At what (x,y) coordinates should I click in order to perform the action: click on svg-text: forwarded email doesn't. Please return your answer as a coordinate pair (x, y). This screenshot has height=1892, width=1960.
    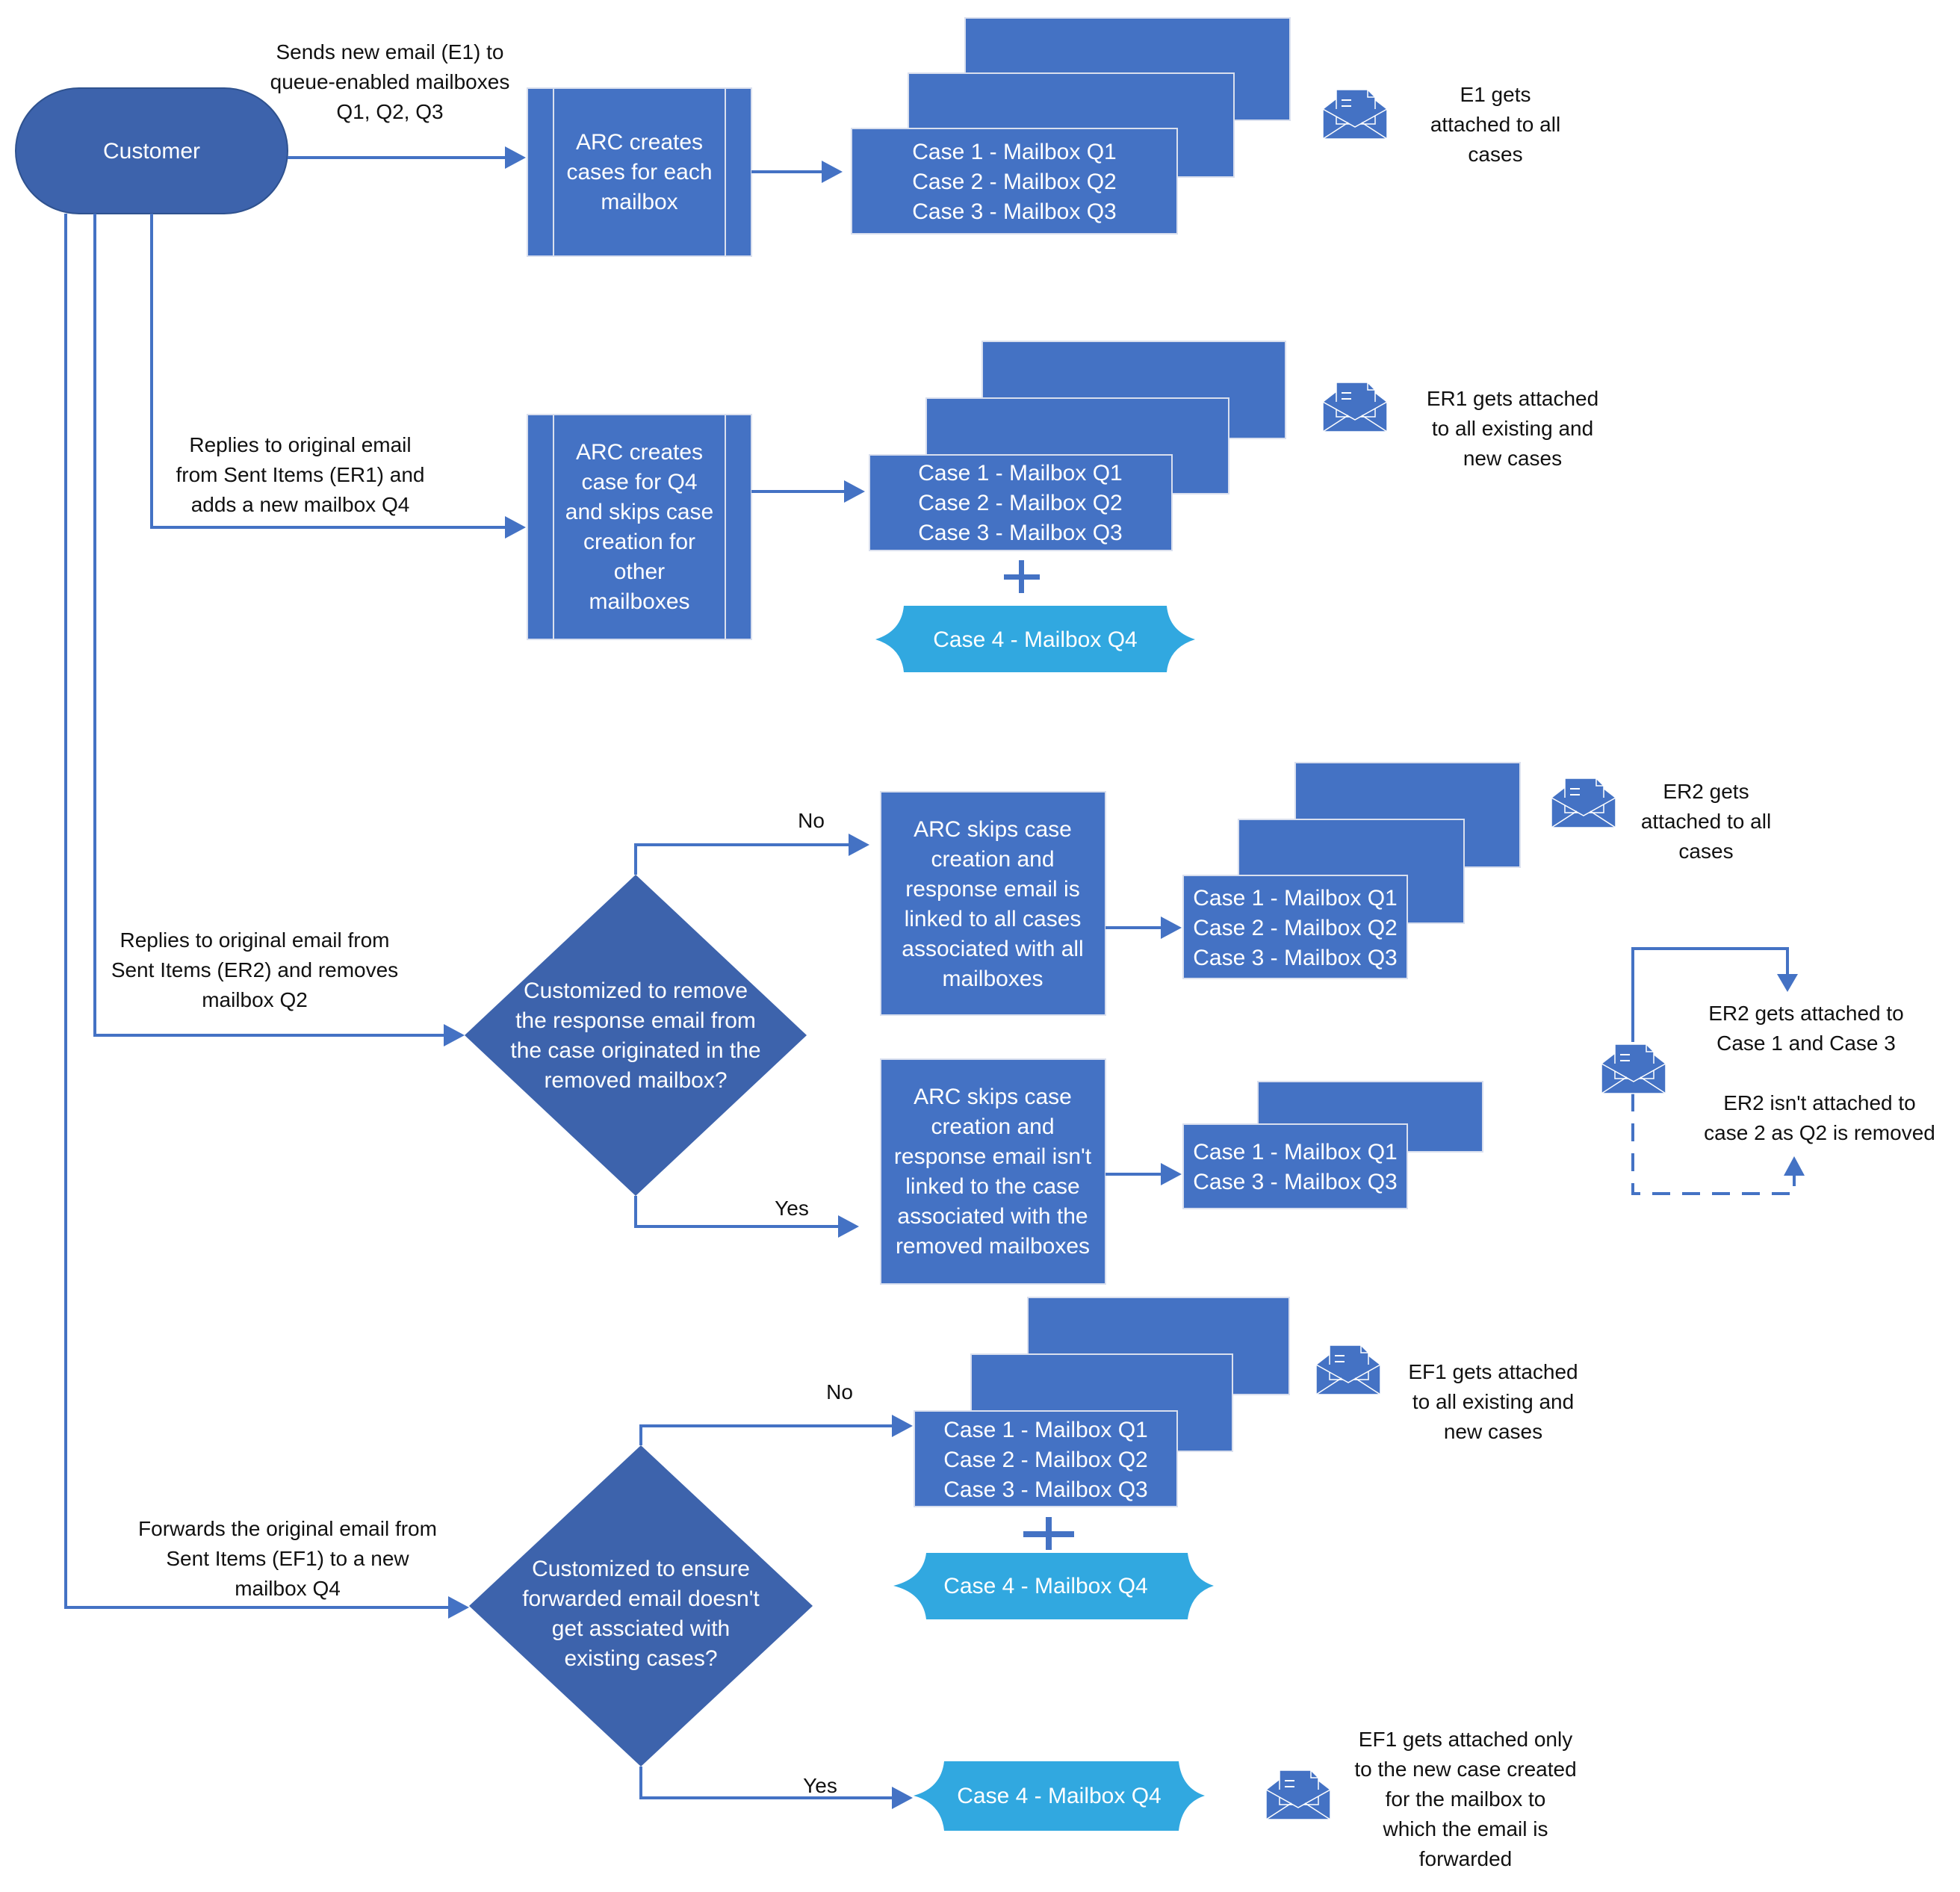
    Looking at the image, I should click on (641, 1599).